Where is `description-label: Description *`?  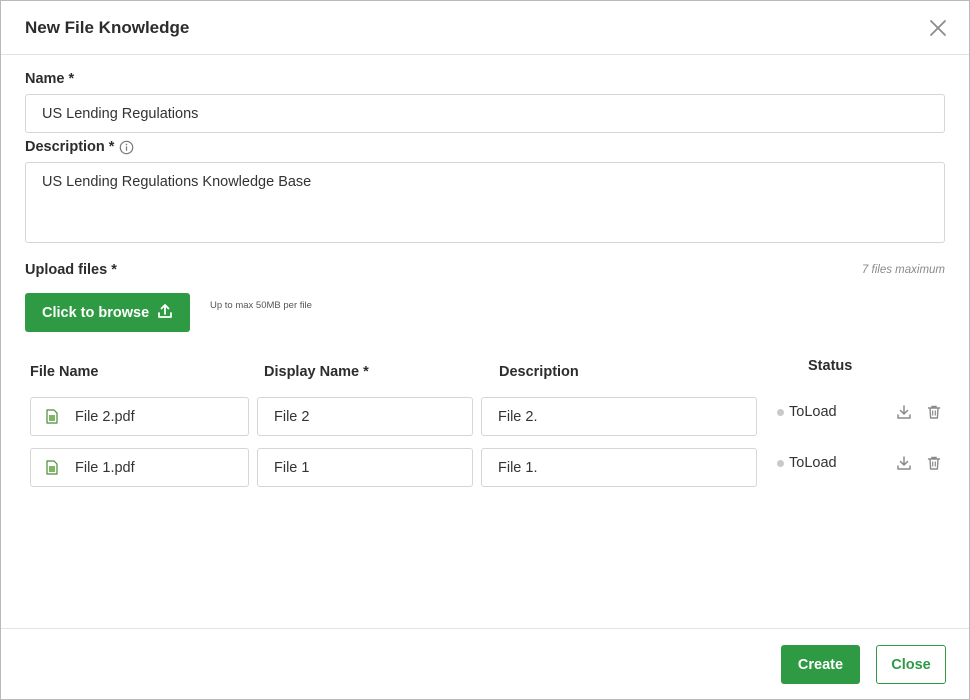 description-label: Description * is located at coordinates (70, 147).